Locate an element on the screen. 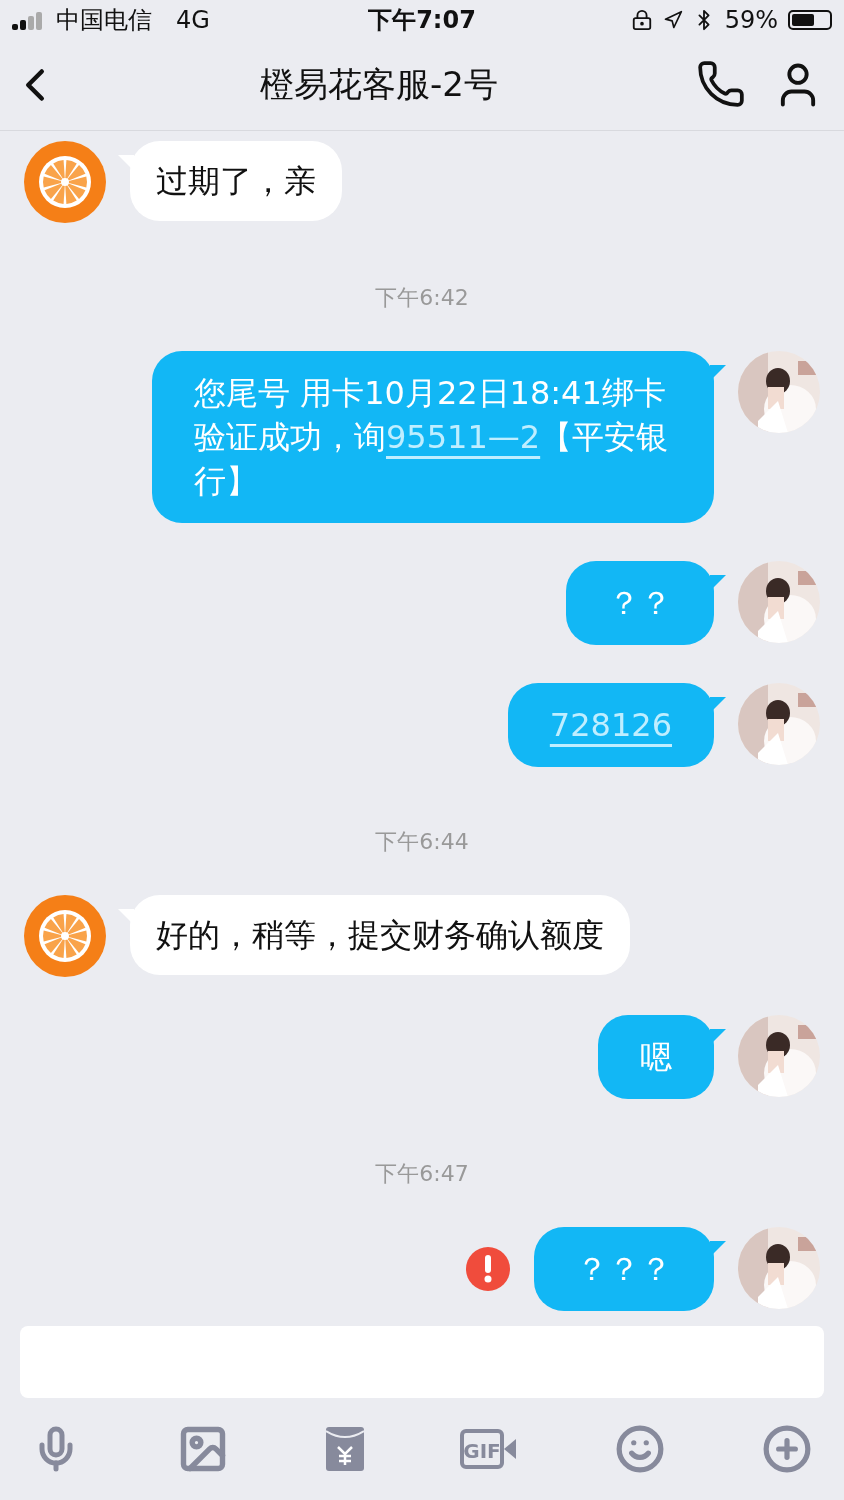  envelope-icon is located at coordinates (344, 1449).